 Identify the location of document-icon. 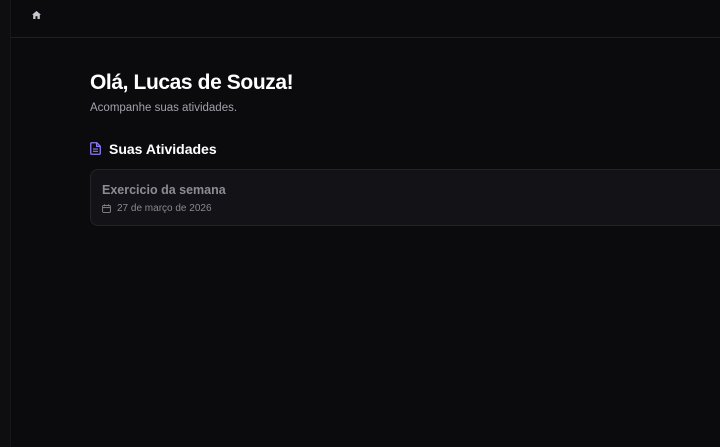
(96, 148).